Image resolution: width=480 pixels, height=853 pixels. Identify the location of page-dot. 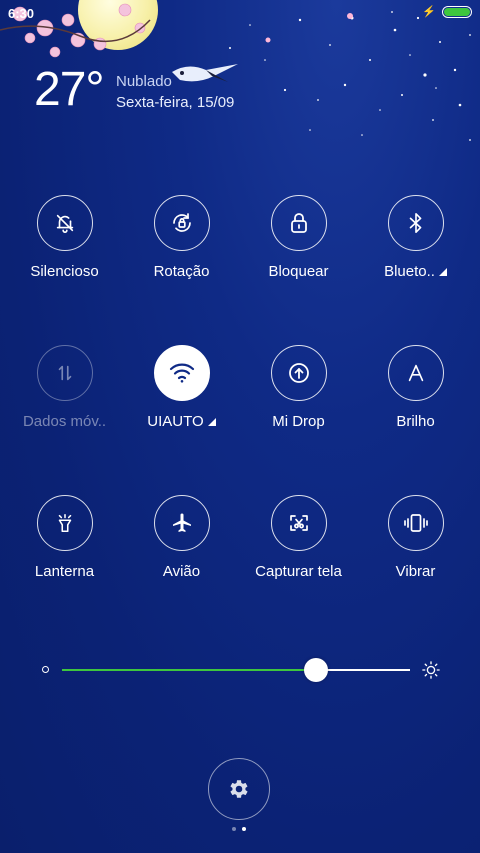
(234, 829).